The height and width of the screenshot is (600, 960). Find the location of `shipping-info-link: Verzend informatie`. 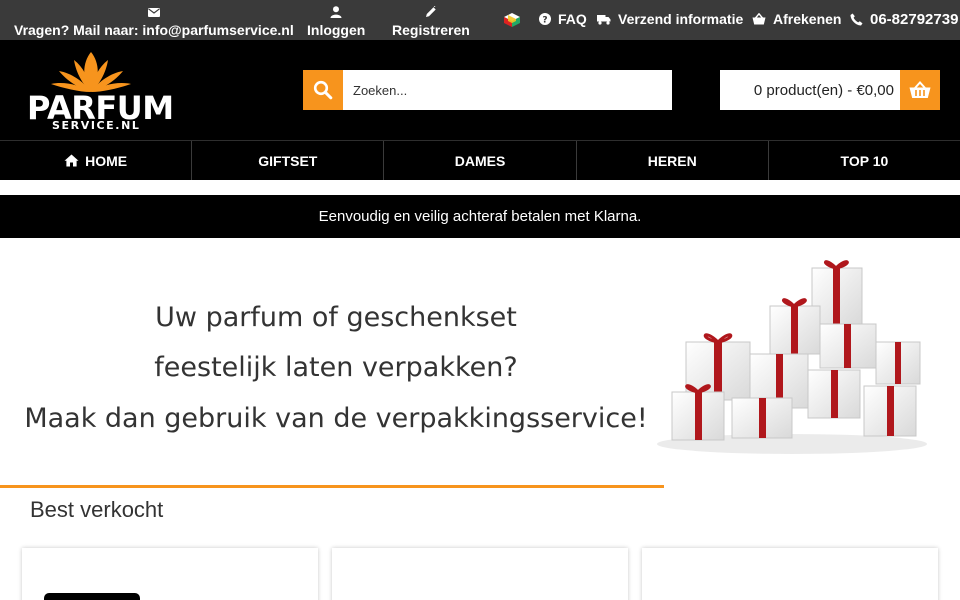

shipping-info-link: Verzend informatie is located at coordinates (670, 19).